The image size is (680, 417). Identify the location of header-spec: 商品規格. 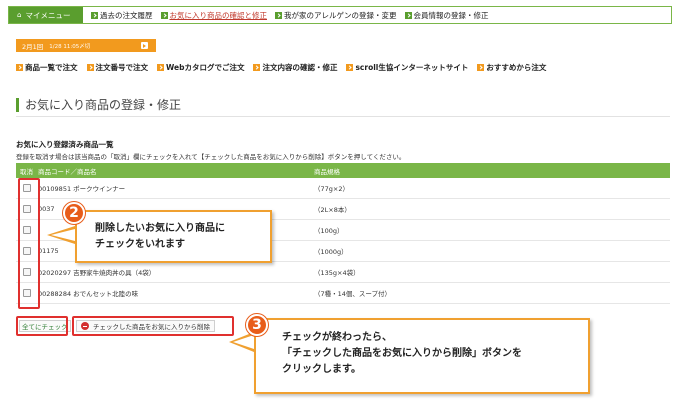
(327, 171).